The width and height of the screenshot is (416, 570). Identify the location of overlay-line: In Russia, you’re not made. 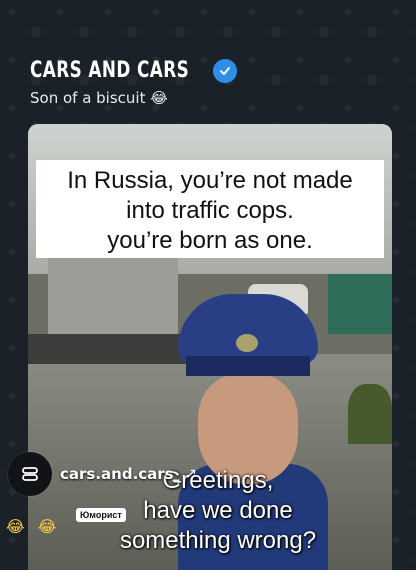
(210, 180).